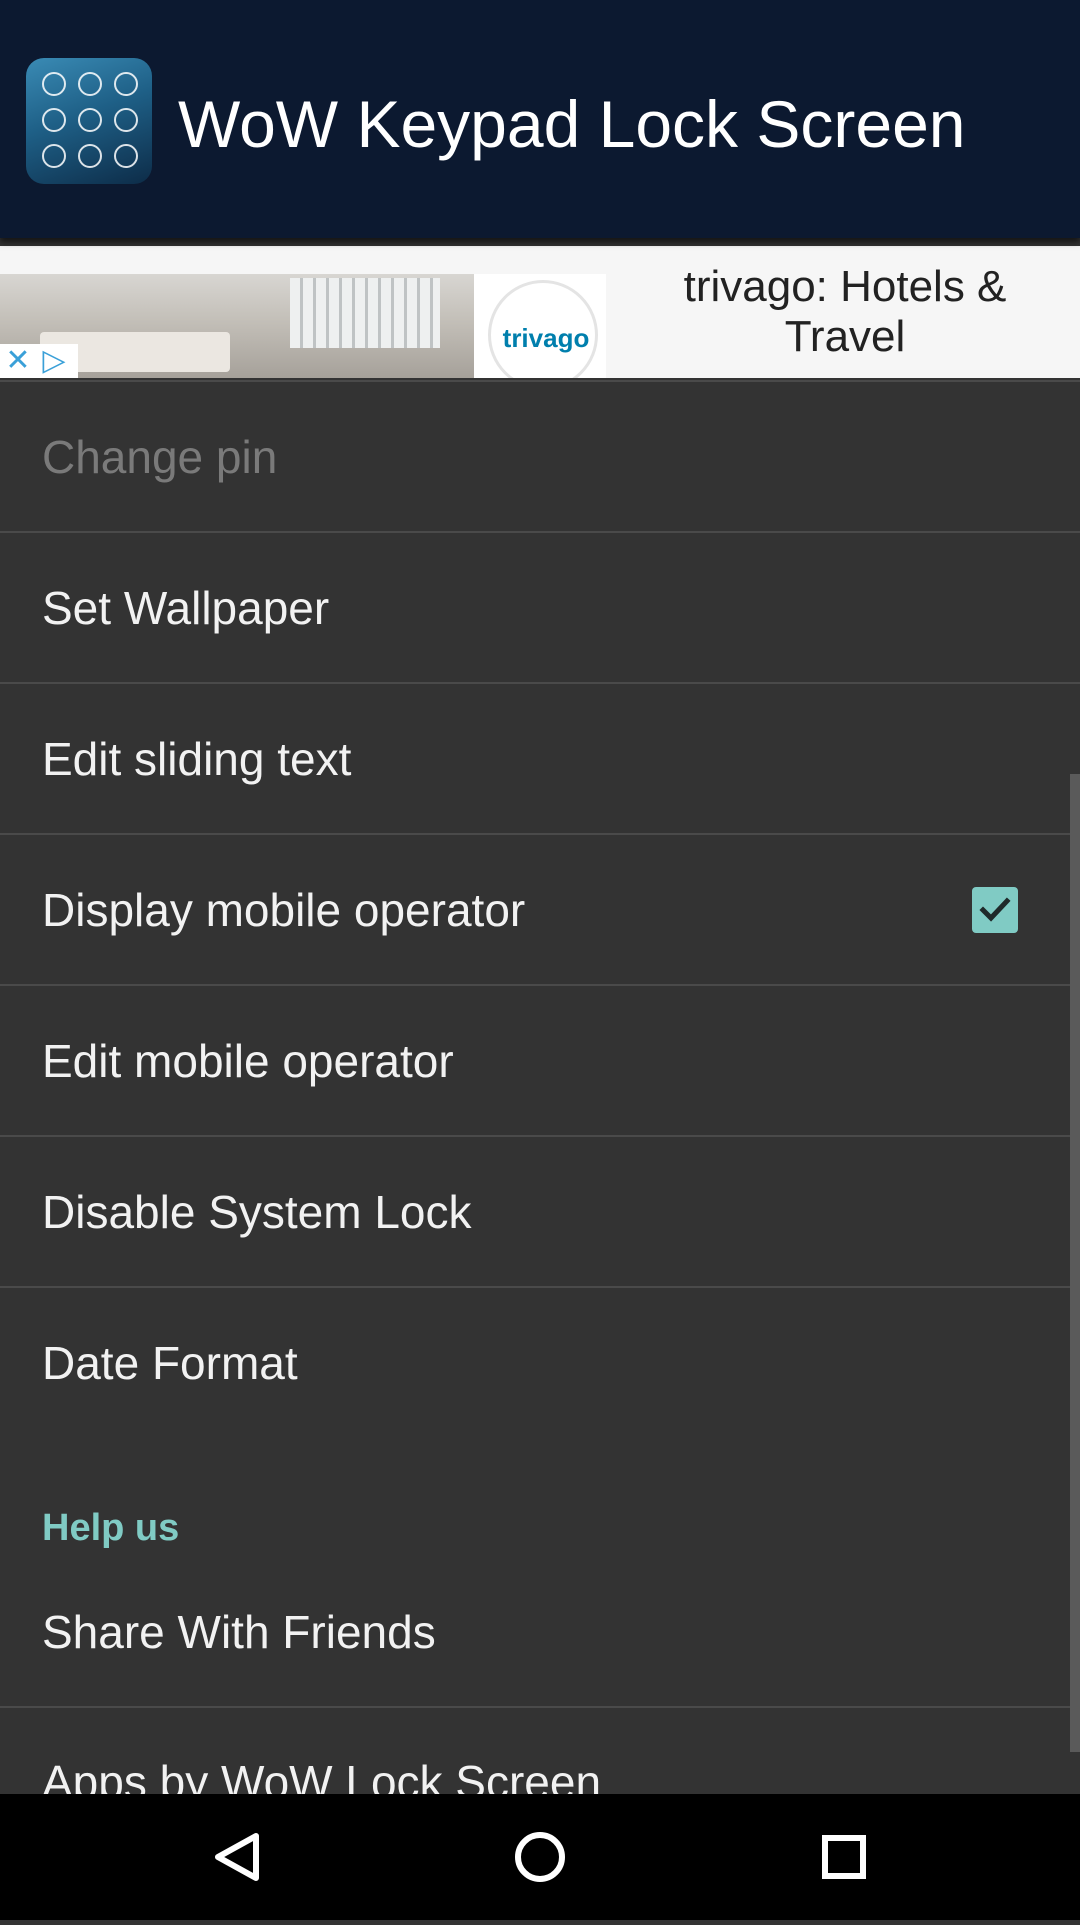 The height and width of the screenshot is (1925, 1080). What do you see at coordinates (540, 909) in the screenshot?
I see `setting-display-mobile-operator: Display mobile operator` at bounding box center [540, 909].